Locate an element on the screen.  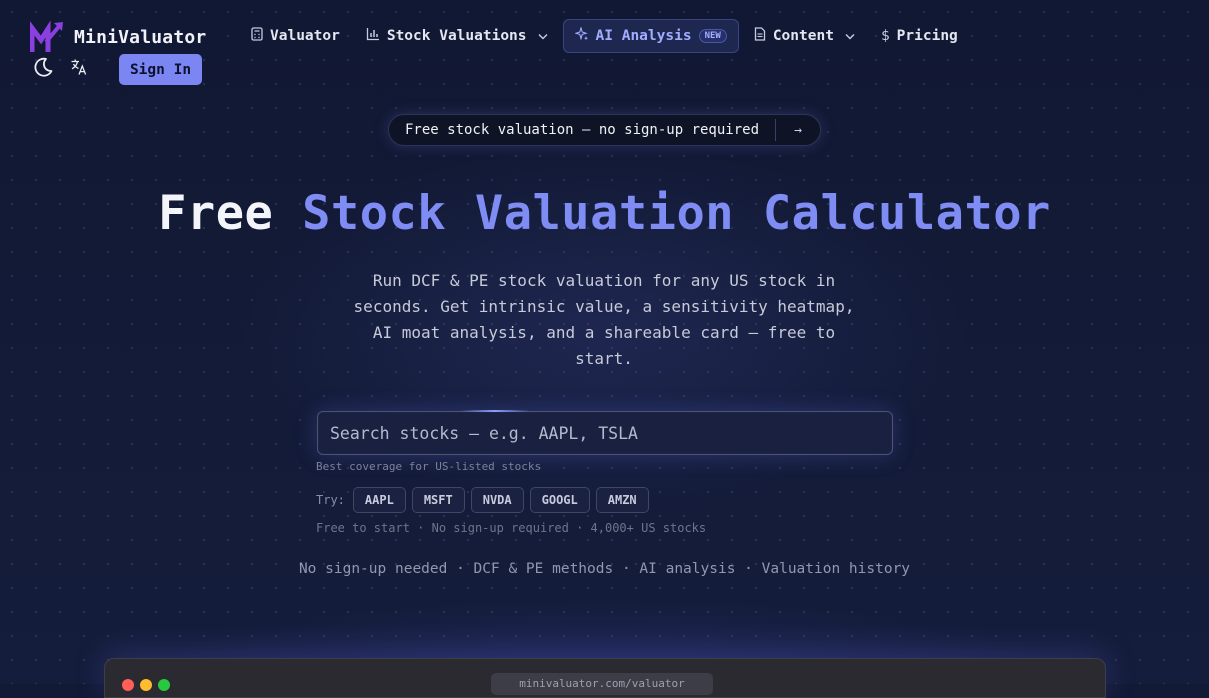
nav-ai-analysis: AI Analysis NEW is located at coordinates (650, 36).